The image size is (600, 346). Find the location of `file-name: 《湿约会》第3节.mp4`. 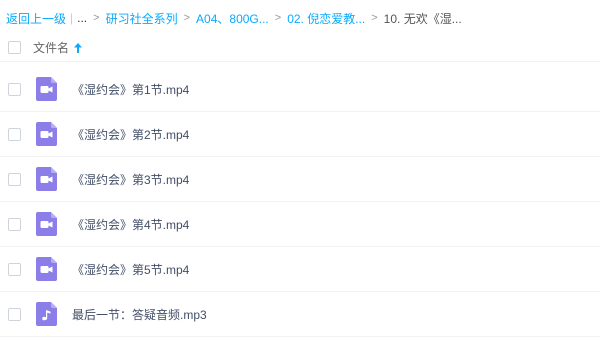

file-name: 《湿约会》第3节.mp4 is located at coordinates (130, 179).